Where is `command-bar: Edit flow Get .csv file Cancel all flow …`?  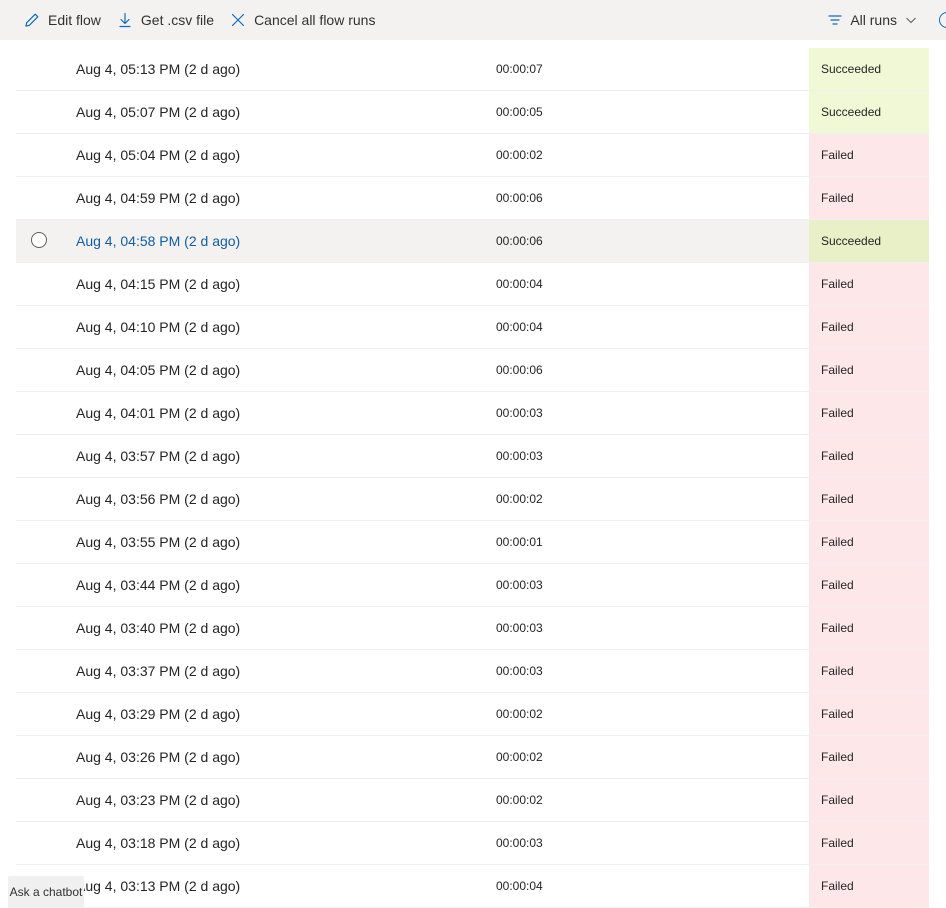 command-bar: Edit flow Get .csv file Cancel all flow … is located at coordinates (473, 20).